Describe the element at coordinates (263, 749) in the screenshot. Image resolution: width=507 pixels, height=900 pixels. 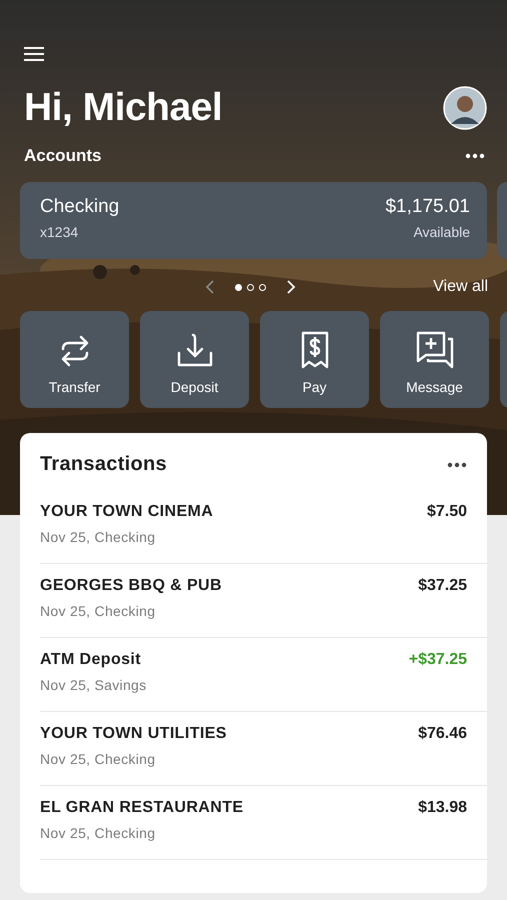
I see `transaction-row: YOUR TOWN UTILITIES Nov 25, Checking $76.46` at that location.